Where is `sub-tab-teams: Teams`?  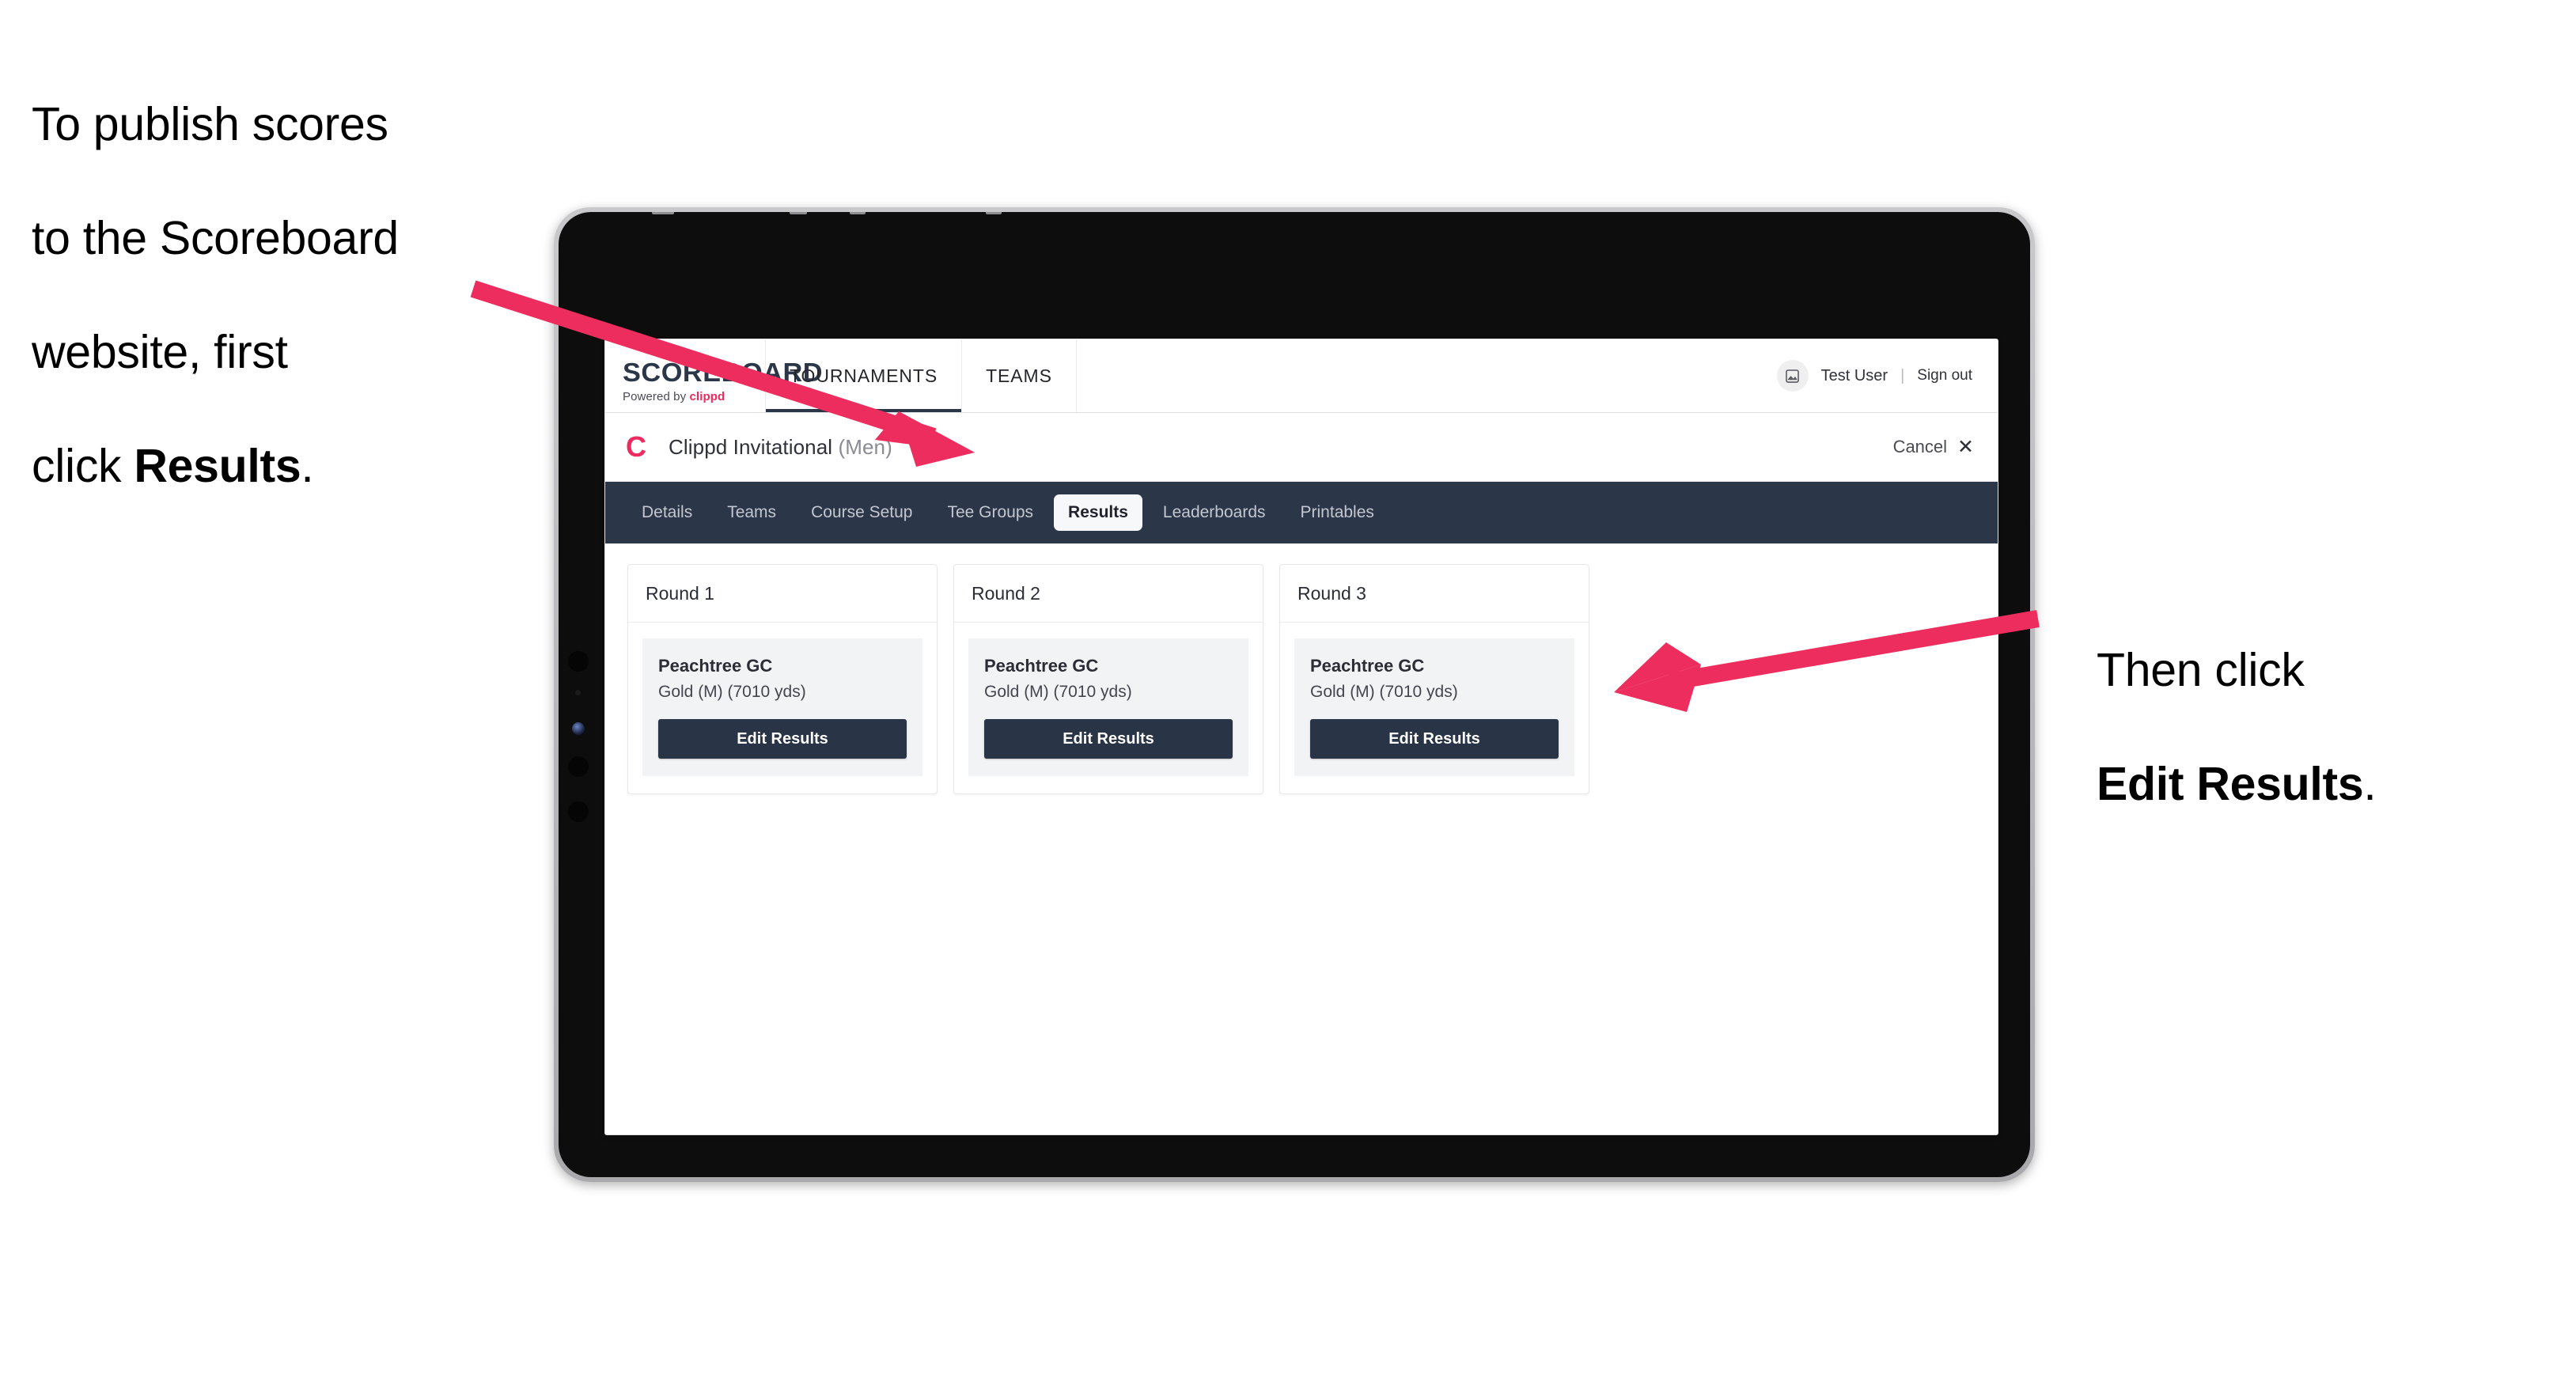 sub-tab-teams: Teams is located at coordinates (751, 513).